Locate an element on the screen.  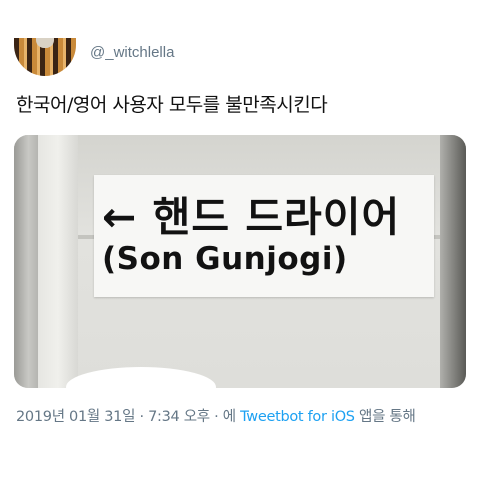
tweet-text: 한국어/영어 사용자 모두를 불만족시킨다 is located at coordinates (172, 105).